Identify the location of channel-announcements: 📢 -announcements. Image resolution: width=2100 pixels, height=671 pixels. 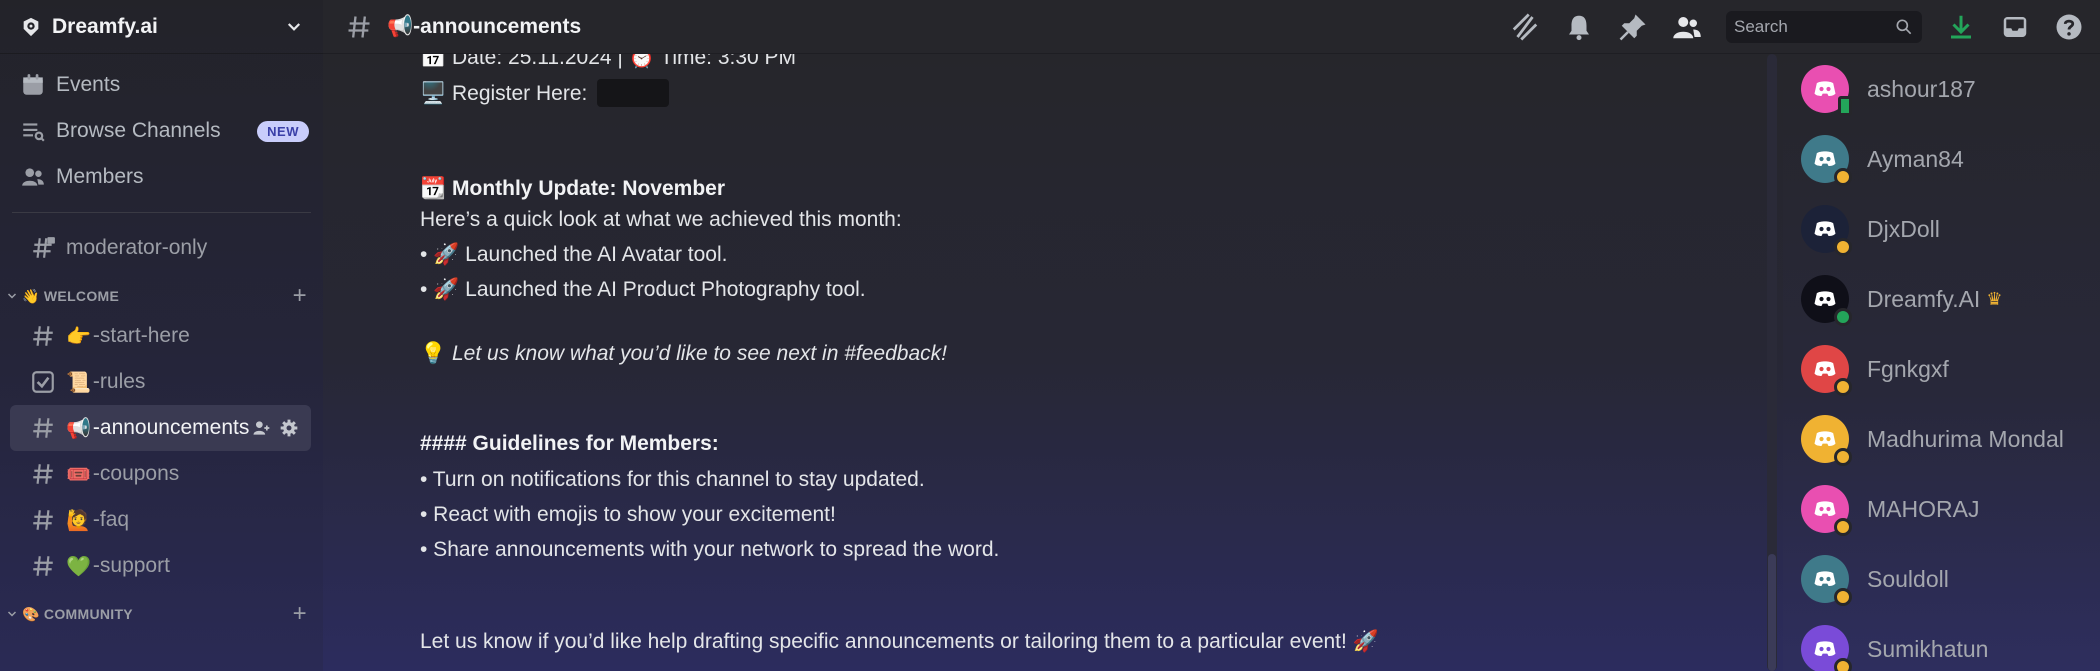
(160, 428).